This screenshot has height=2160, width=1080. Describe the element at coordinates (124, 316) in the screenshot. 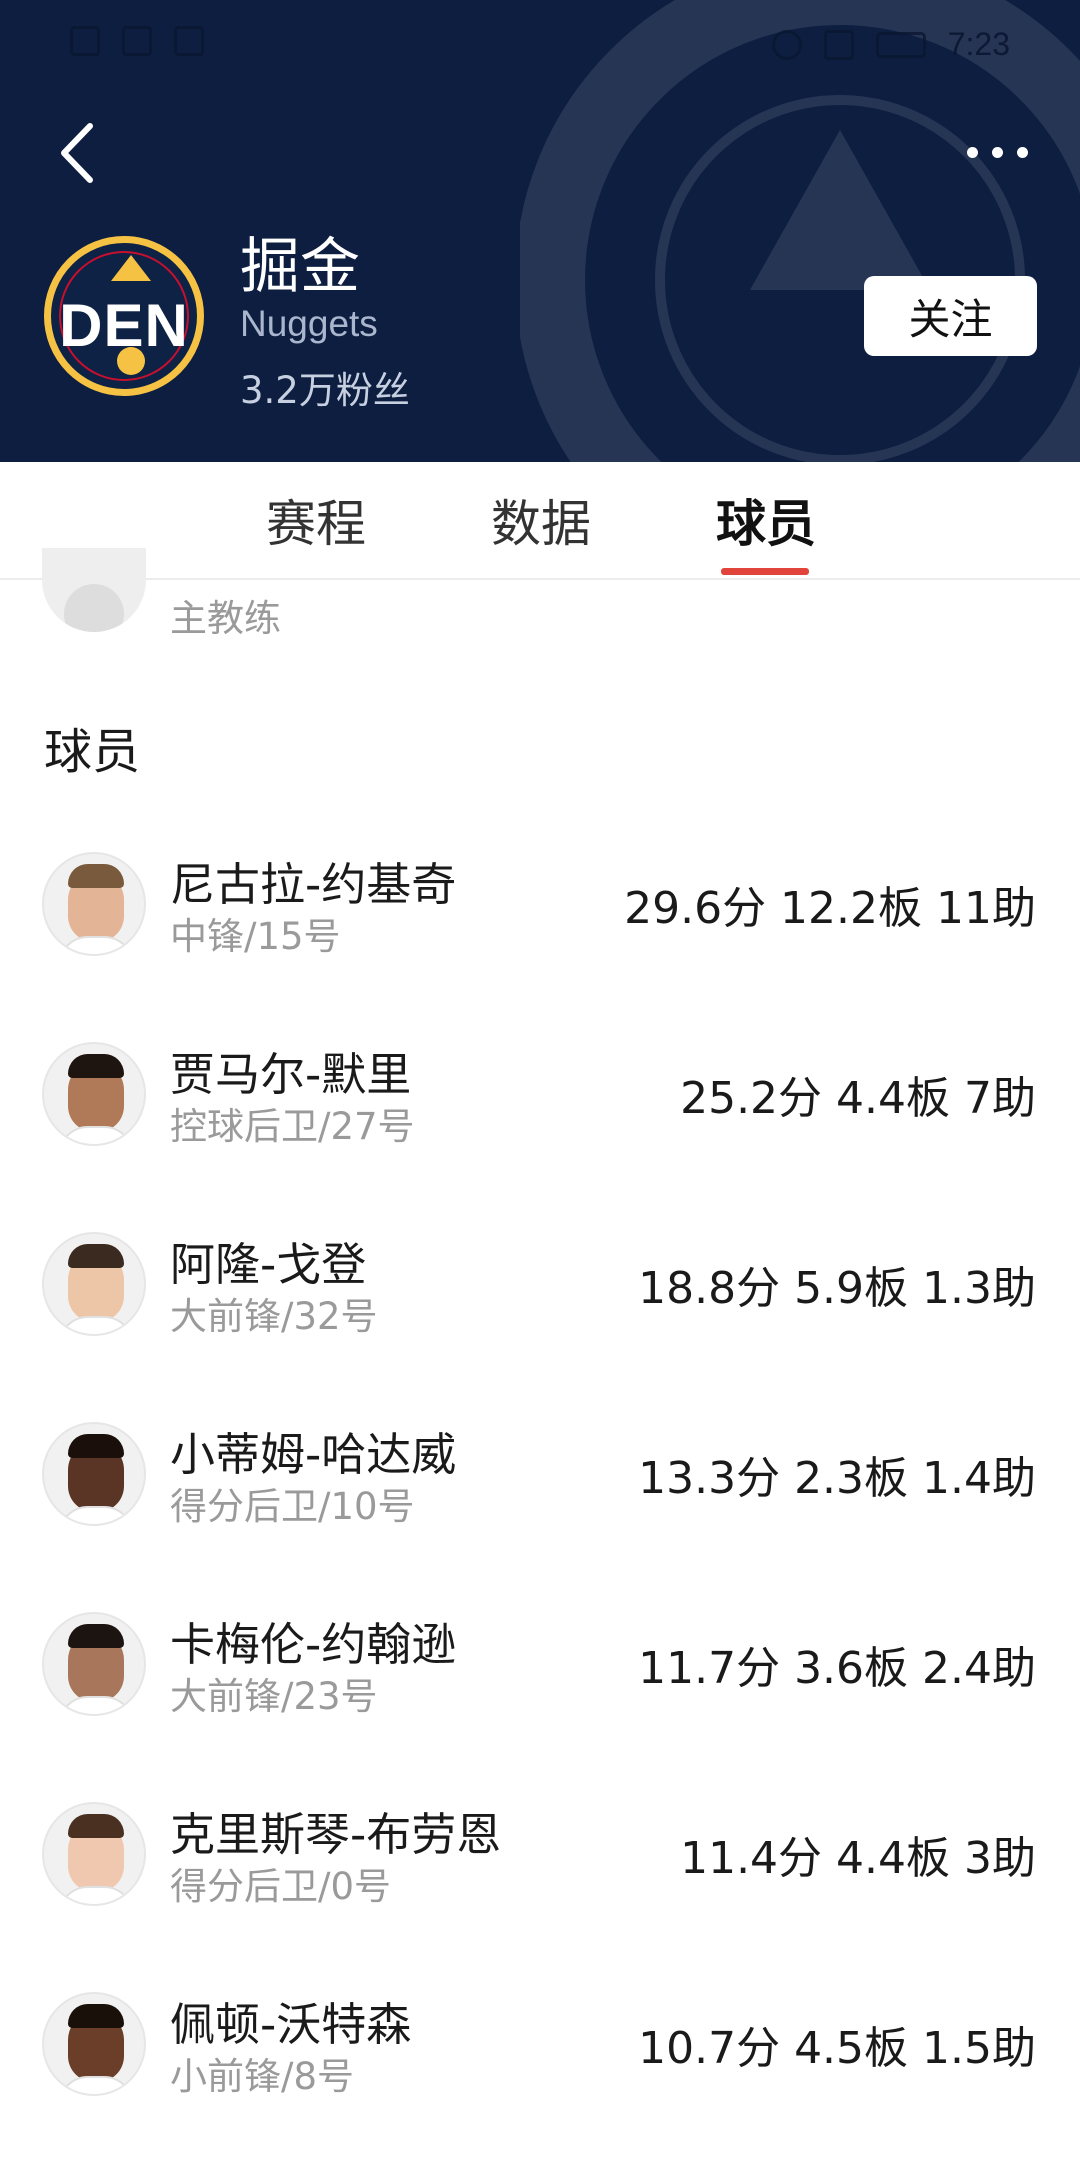

I see `team-logo: DEN` at that location.